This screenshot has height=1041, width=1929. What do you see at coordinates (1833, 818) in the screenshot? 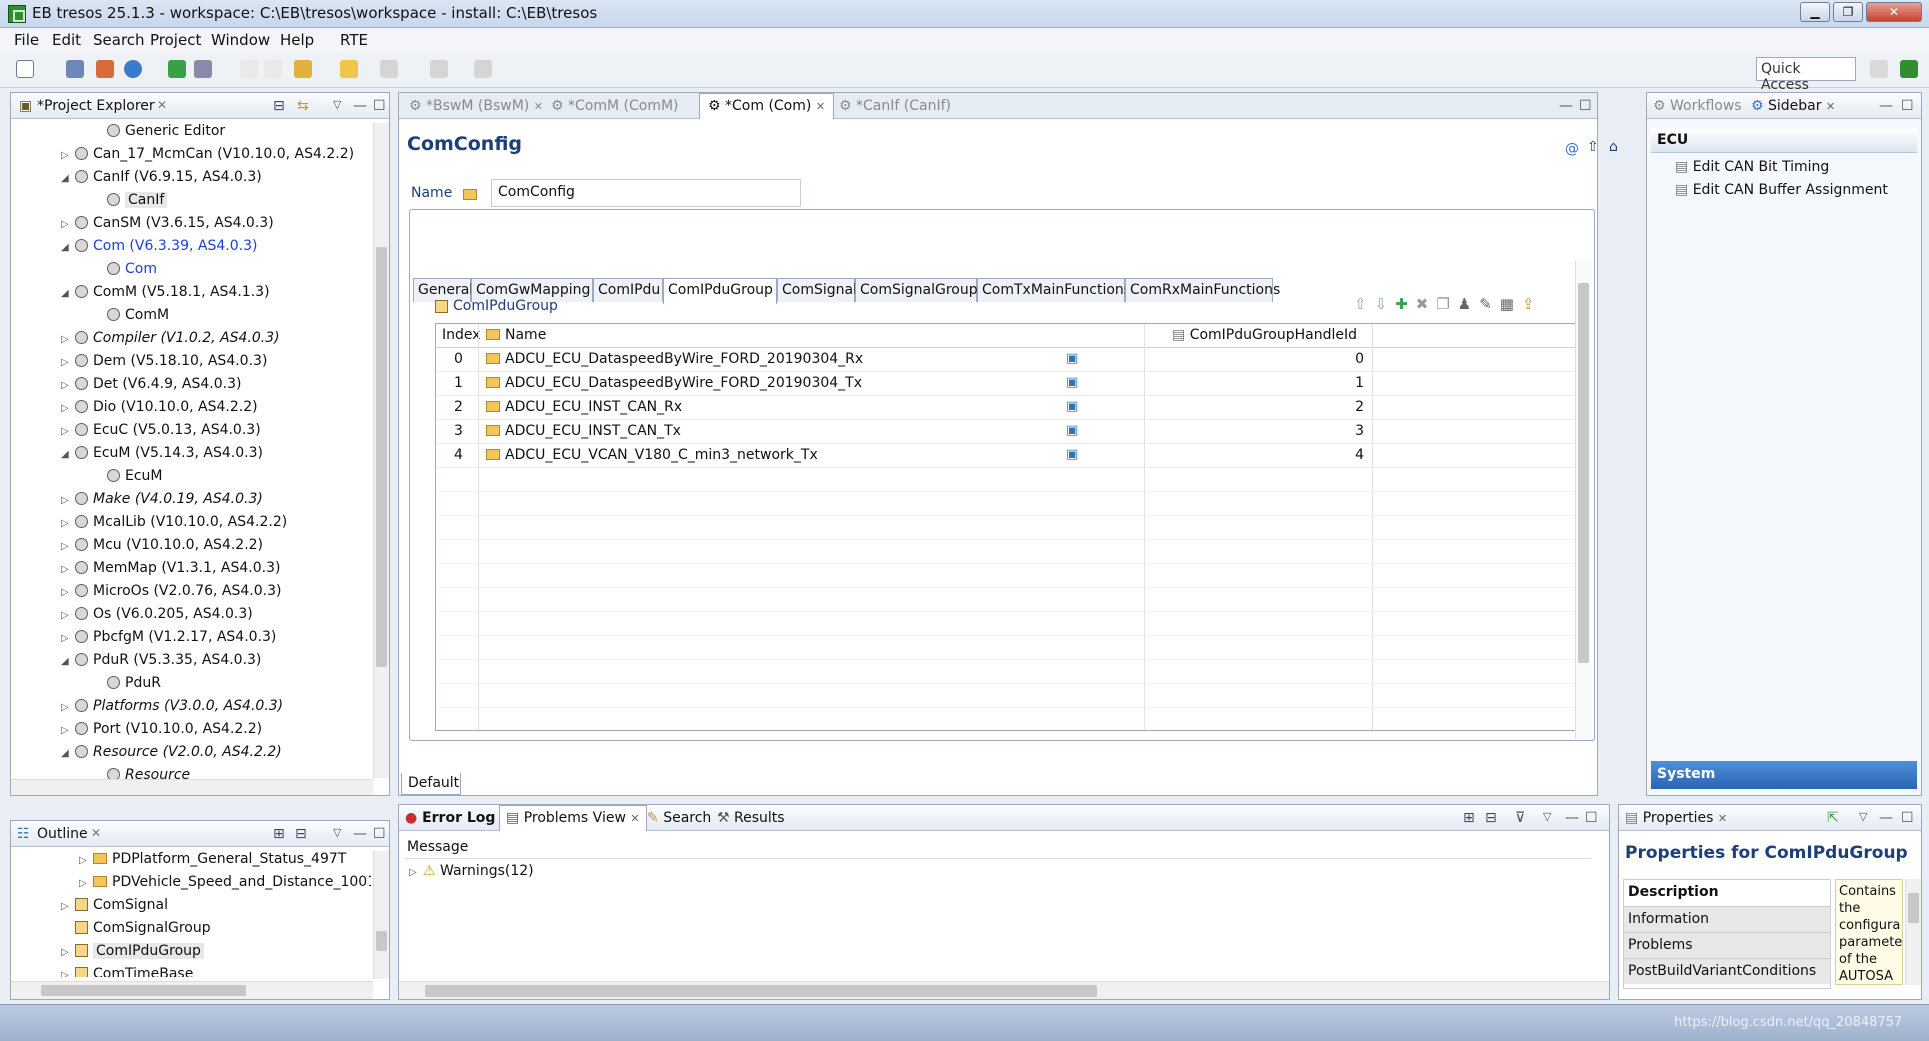
I see `pin-icon: ⇱` at bounding box center [1833, 818].